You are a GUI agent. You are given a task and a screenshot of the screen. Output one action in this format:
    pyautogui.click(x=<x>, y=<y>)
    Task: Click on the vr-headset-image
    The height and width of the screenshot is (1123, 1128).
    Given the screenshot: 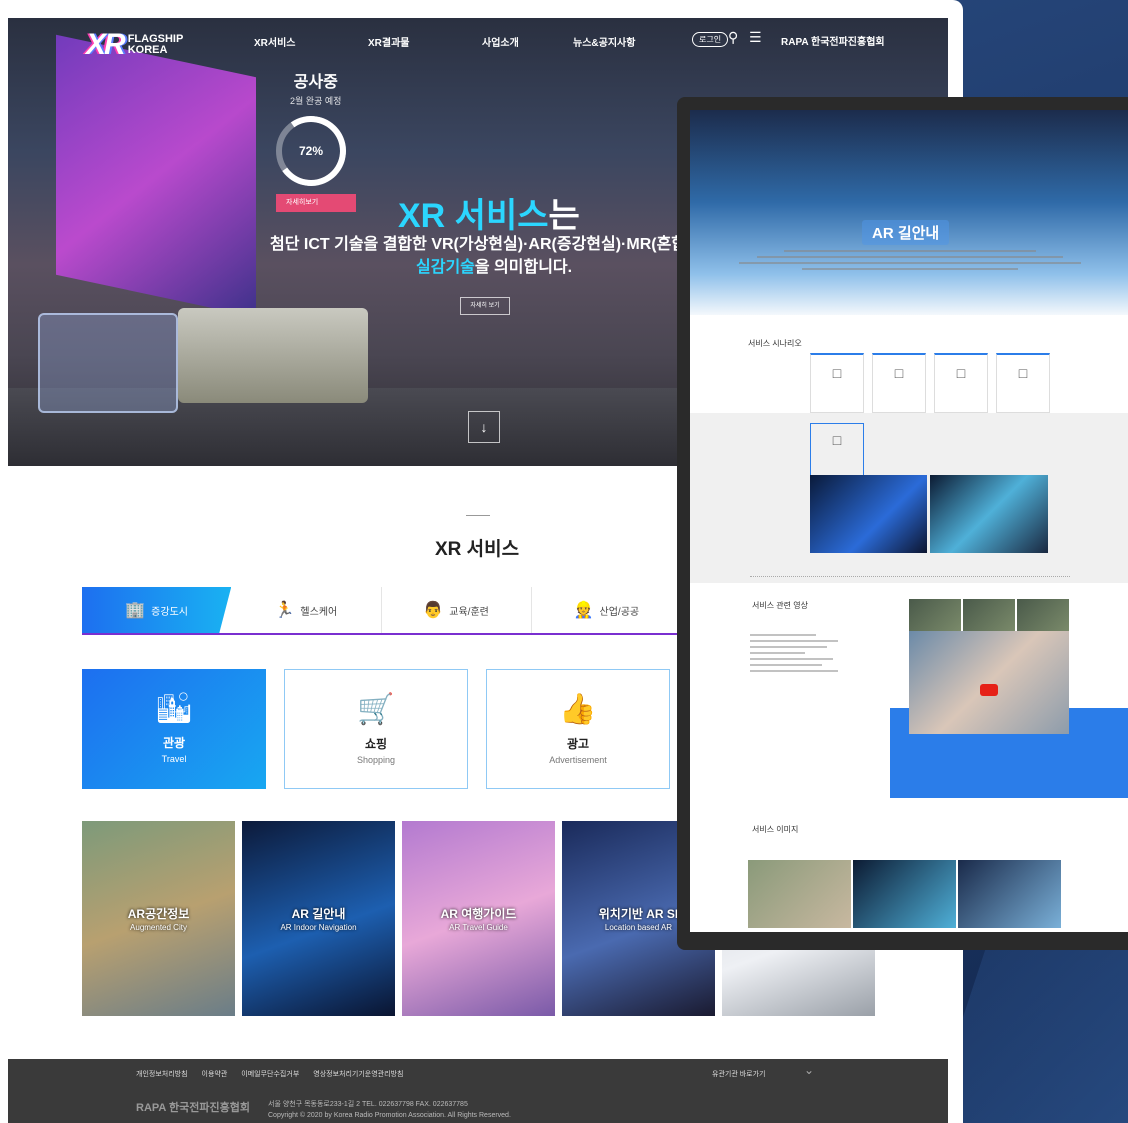 What is the action you would take?
    pyautogui.click(x=868, y=514)
    